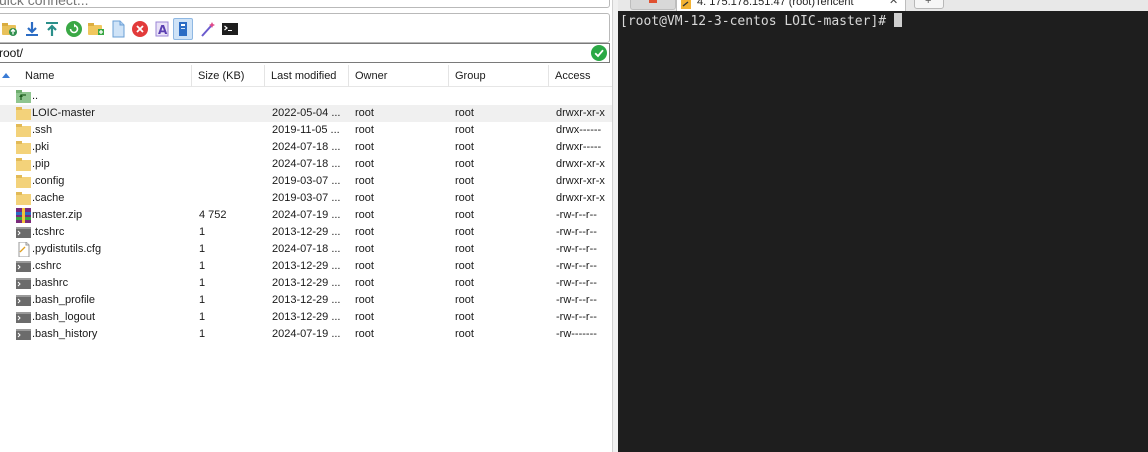 Image resolution: width=1148 pixels, height=452 pixels. I want to click on path-bar: root/, so click(305, 53).